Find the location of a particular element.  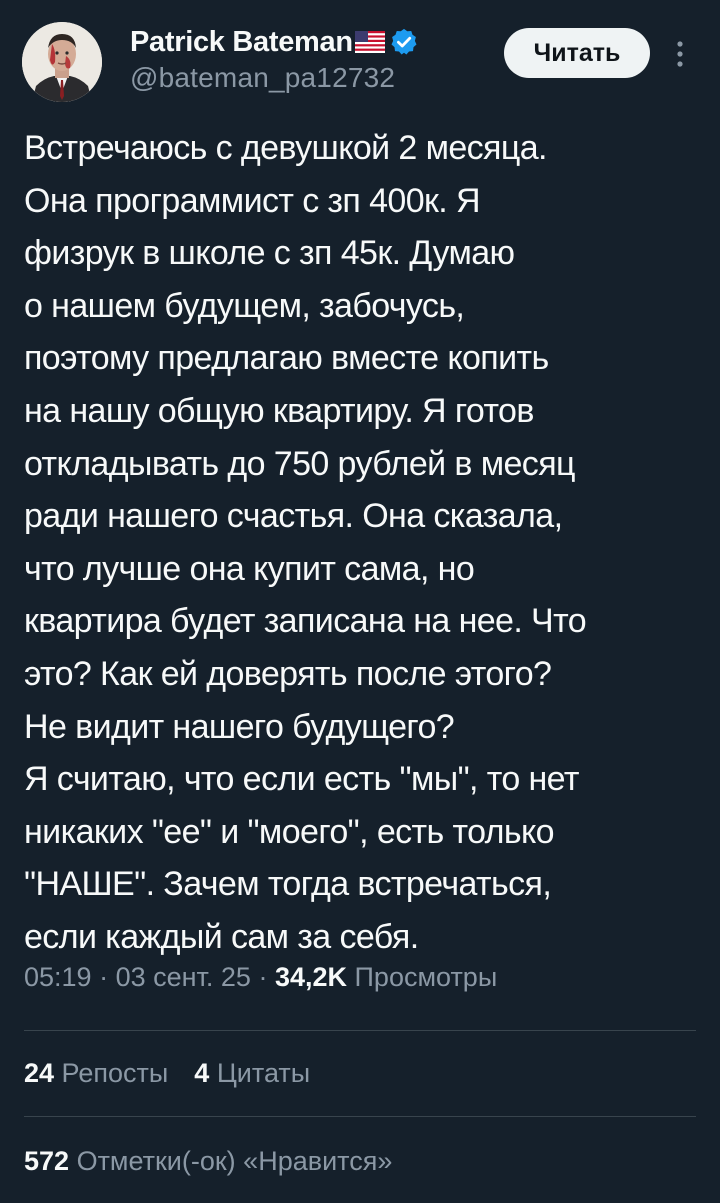

reposts-label: Репосты is located at coordinates (111, 1073).